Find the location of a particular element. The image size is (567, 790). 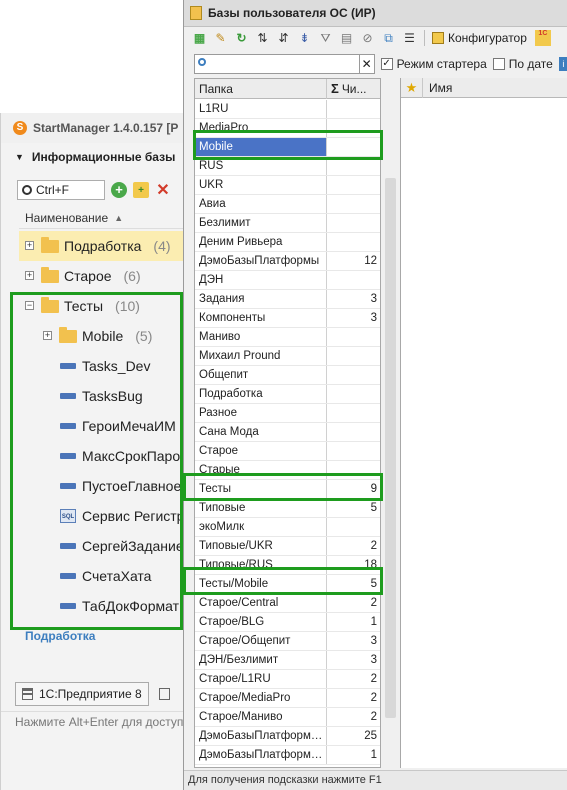

grid-row: Старые is located at coordinates (287, 470).